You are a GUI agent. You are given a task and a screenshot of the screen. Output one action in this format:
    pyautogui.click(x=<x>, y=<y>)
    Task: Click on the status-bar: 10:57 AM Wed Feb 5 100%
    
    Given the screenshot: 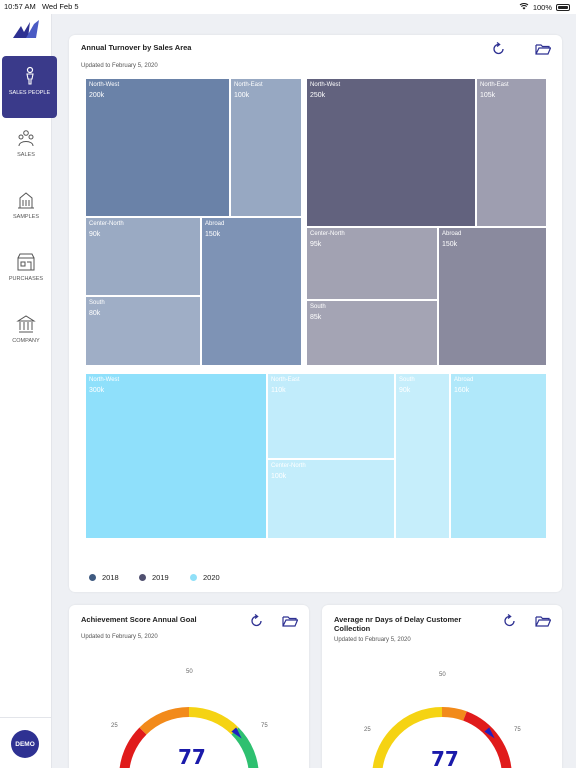 What is the action you would take?
    pyautogui.click(x=288, y=7)
    